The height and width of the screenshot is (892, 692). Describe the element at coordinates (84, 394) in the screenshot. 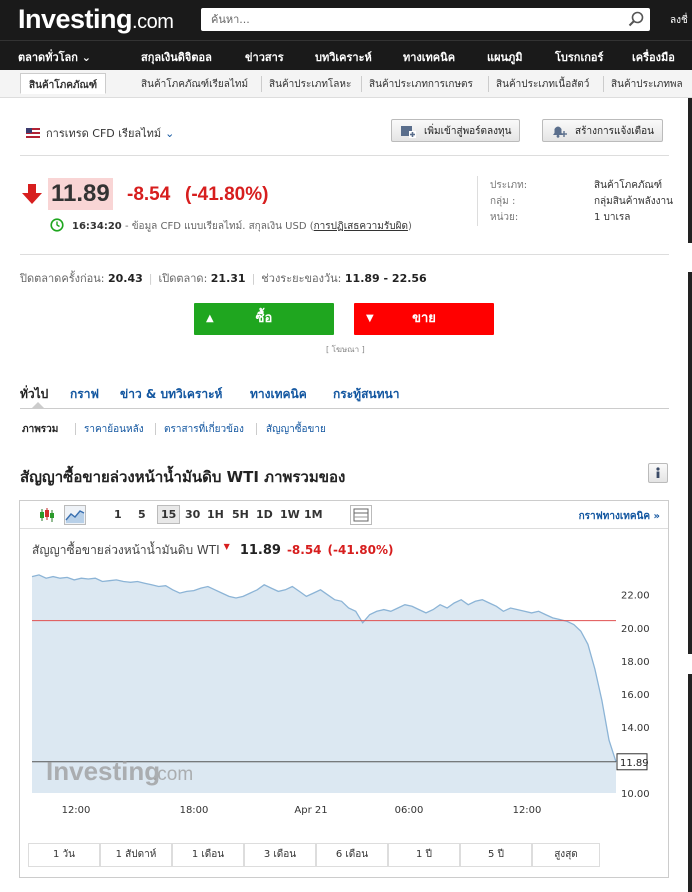

I see `tab-chart: กราฟ` at that location.